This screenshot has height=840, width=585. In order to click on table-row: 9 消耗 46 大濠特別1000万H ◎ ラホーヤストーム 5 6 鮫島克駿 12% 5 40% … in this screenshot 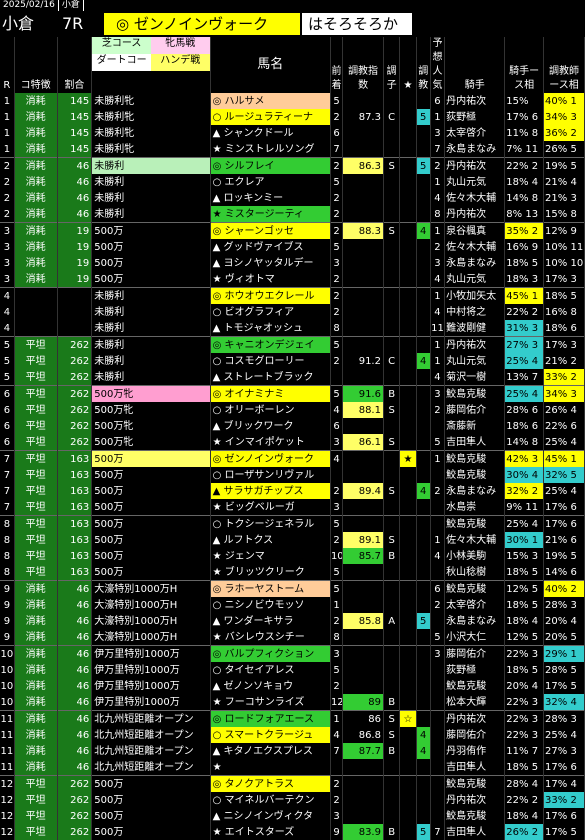, I will do `click(292, 588)`.